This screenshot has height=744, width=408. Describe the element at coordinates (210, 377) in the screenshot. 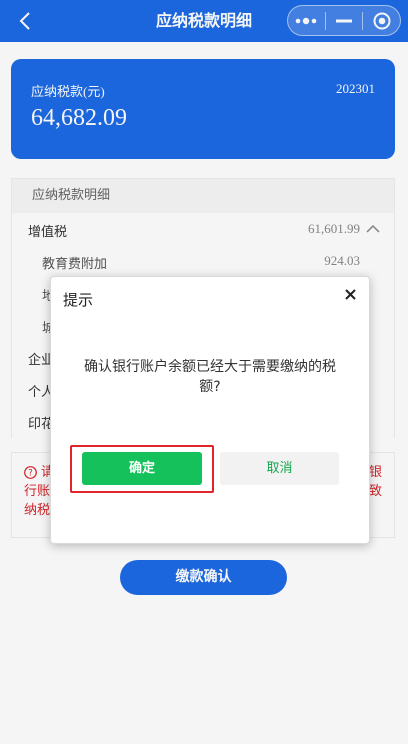

I see `dialog-message: 确认银行账户余额已经大于需要缴纳的税额?` at that location.